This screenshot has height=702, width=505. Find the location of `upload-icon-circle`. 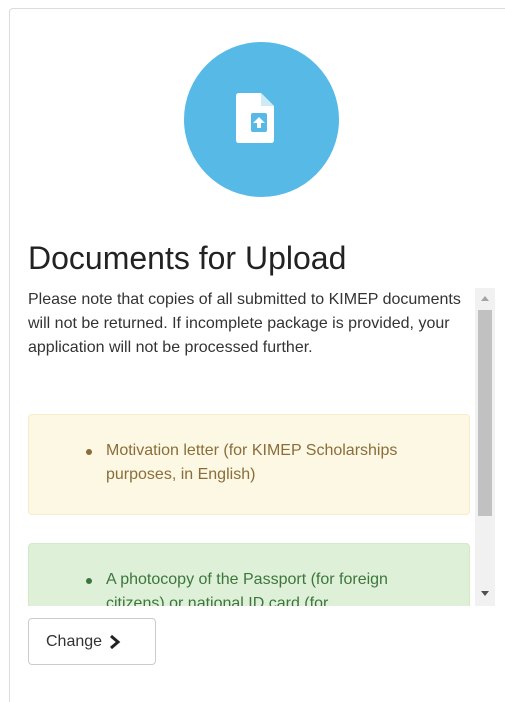

upload-icon-circle is located at coordinates (261, 119).